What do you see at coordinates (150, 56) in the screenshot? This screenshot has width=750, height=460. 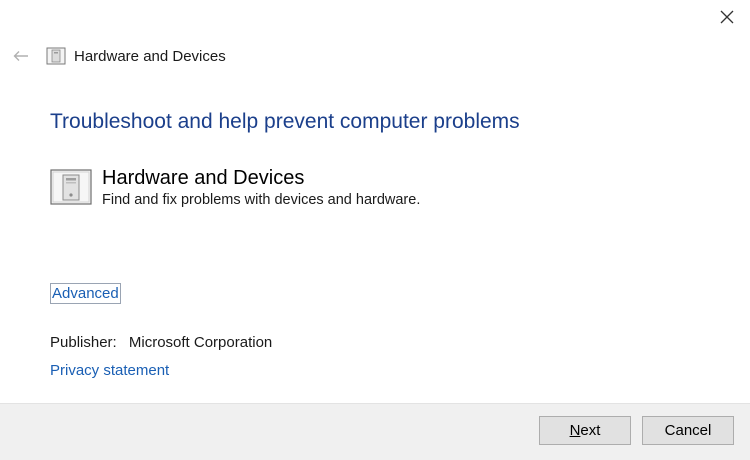 I see `window-title: Hardware and Devices` at bounding box center [150, 56].